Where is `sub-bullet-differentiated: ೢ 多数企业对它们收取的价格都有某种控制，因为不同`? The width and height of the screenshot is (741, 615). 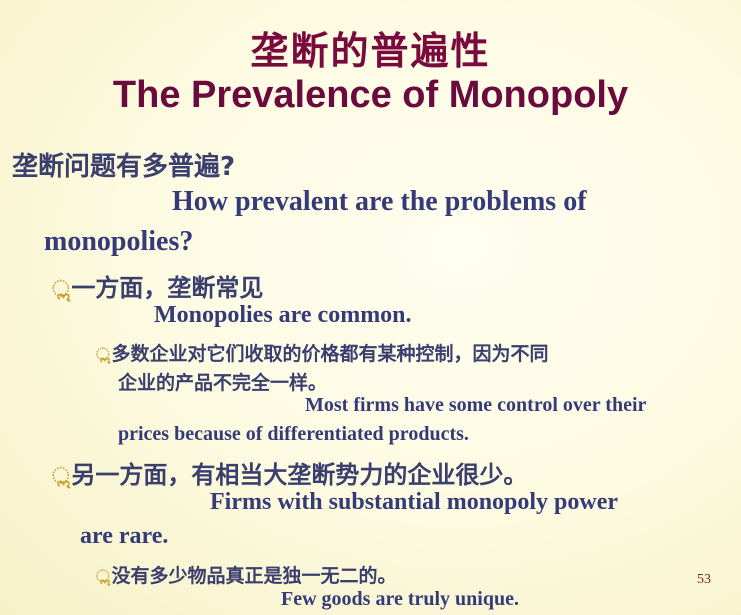 sub-bullet-differentiated: ೢ 多数企业对它们收取的价格都有某种控制，因为不同 is located at coordinates (322, 352).